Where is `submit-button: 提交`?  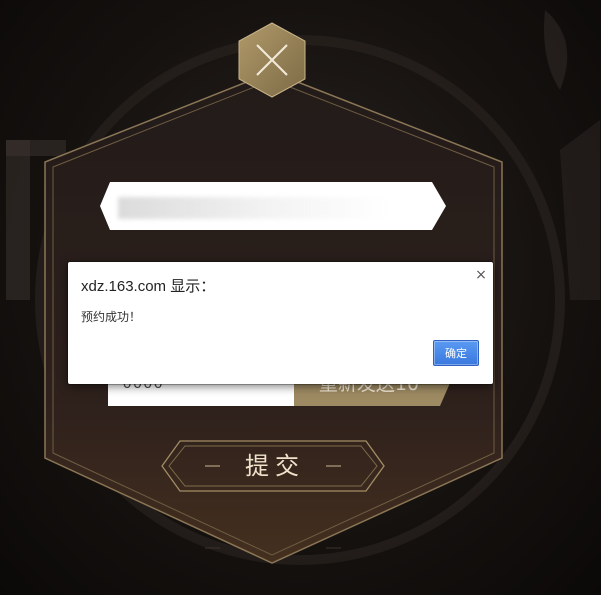
submit-button: 提交 is located at coordinates (275, 466).